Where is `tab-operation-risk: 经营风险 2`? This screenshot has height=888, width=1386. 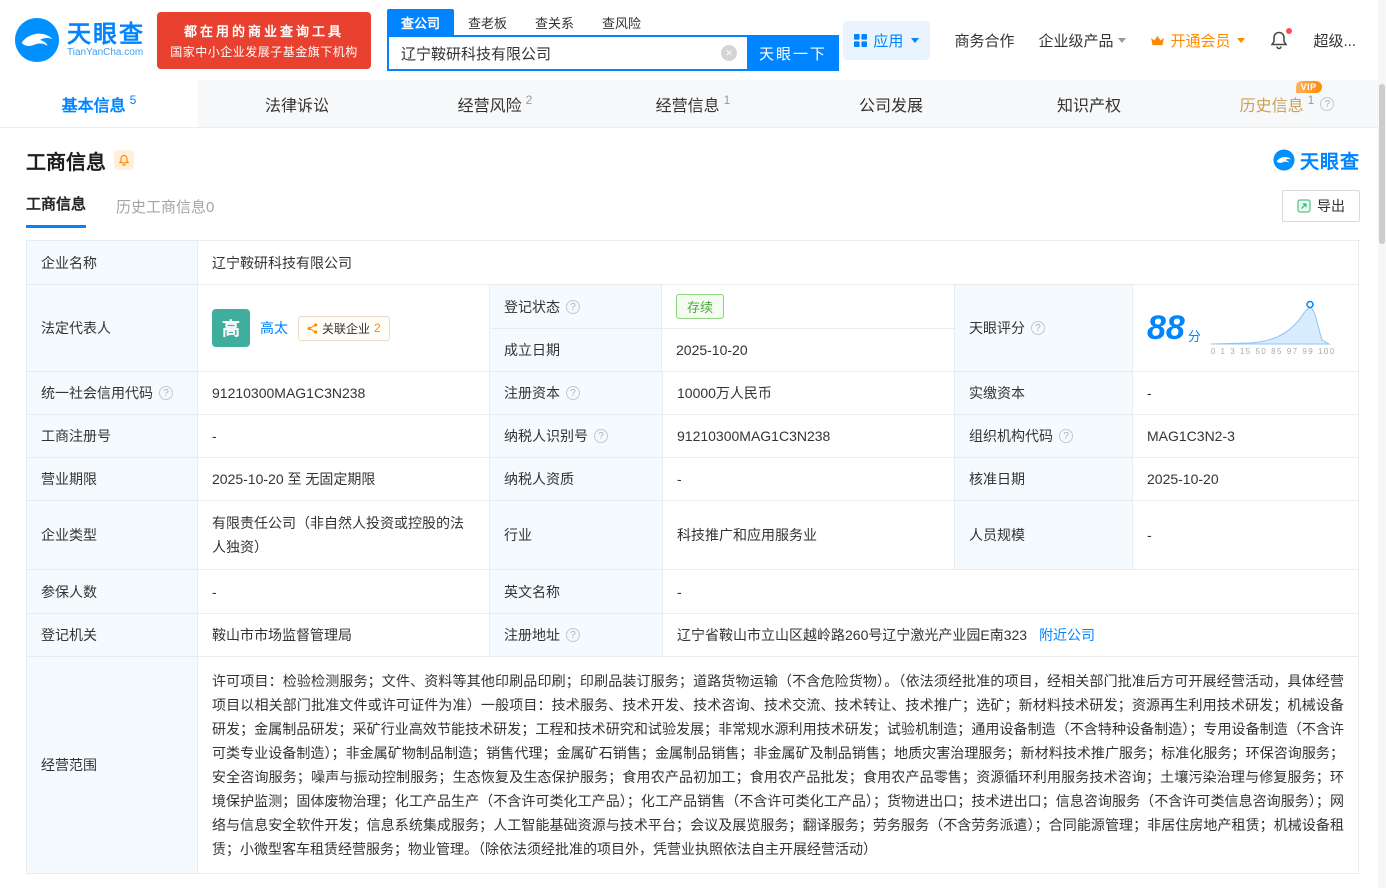
tab-operation-risk: 经营风险 2 is located at coordinates (495, 103).